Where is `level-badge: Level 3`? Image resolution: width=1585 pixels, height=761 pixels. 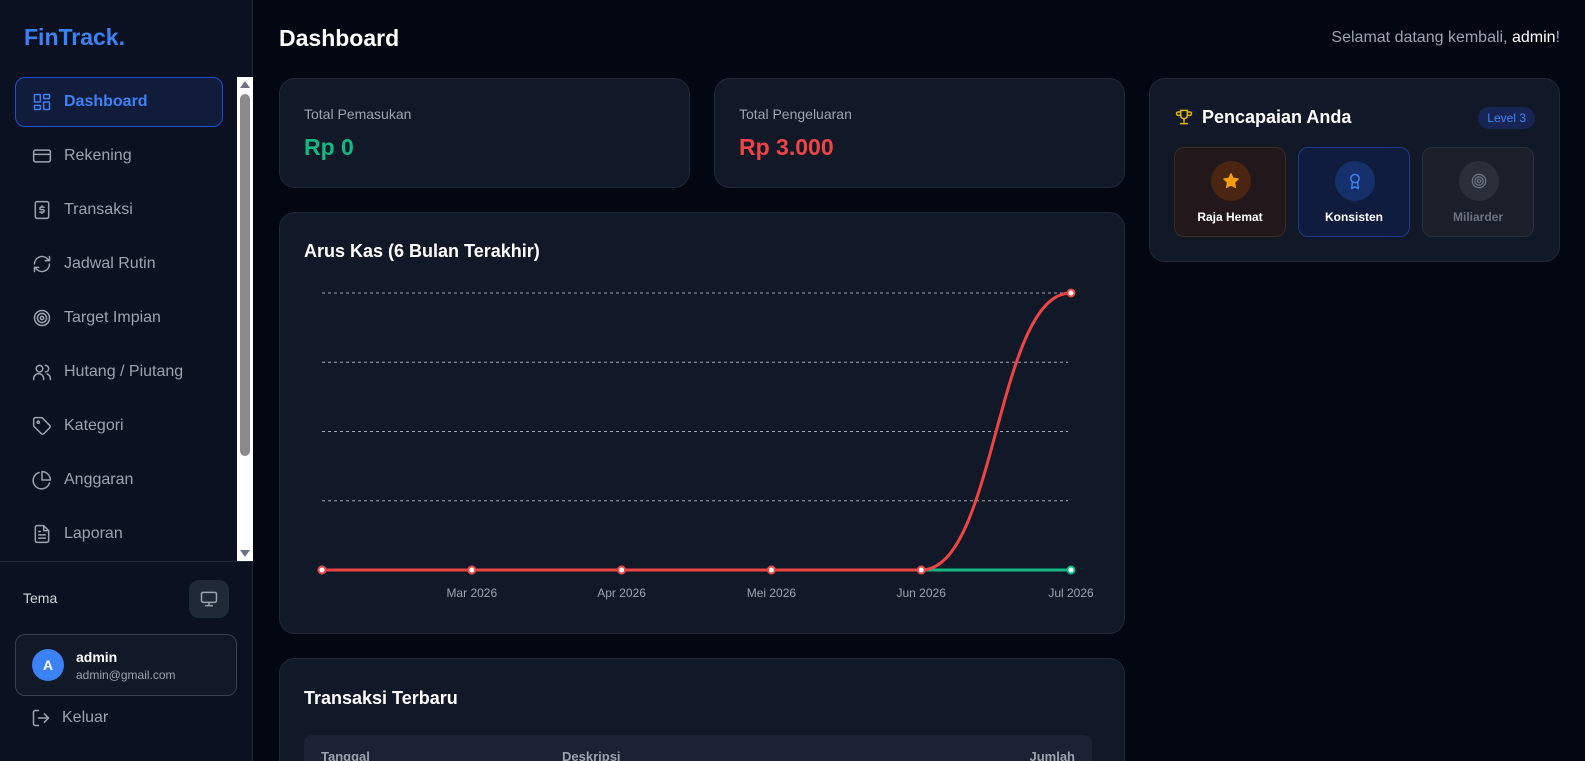
level-badge: Level 3 is located at coordinates (1506, 118).